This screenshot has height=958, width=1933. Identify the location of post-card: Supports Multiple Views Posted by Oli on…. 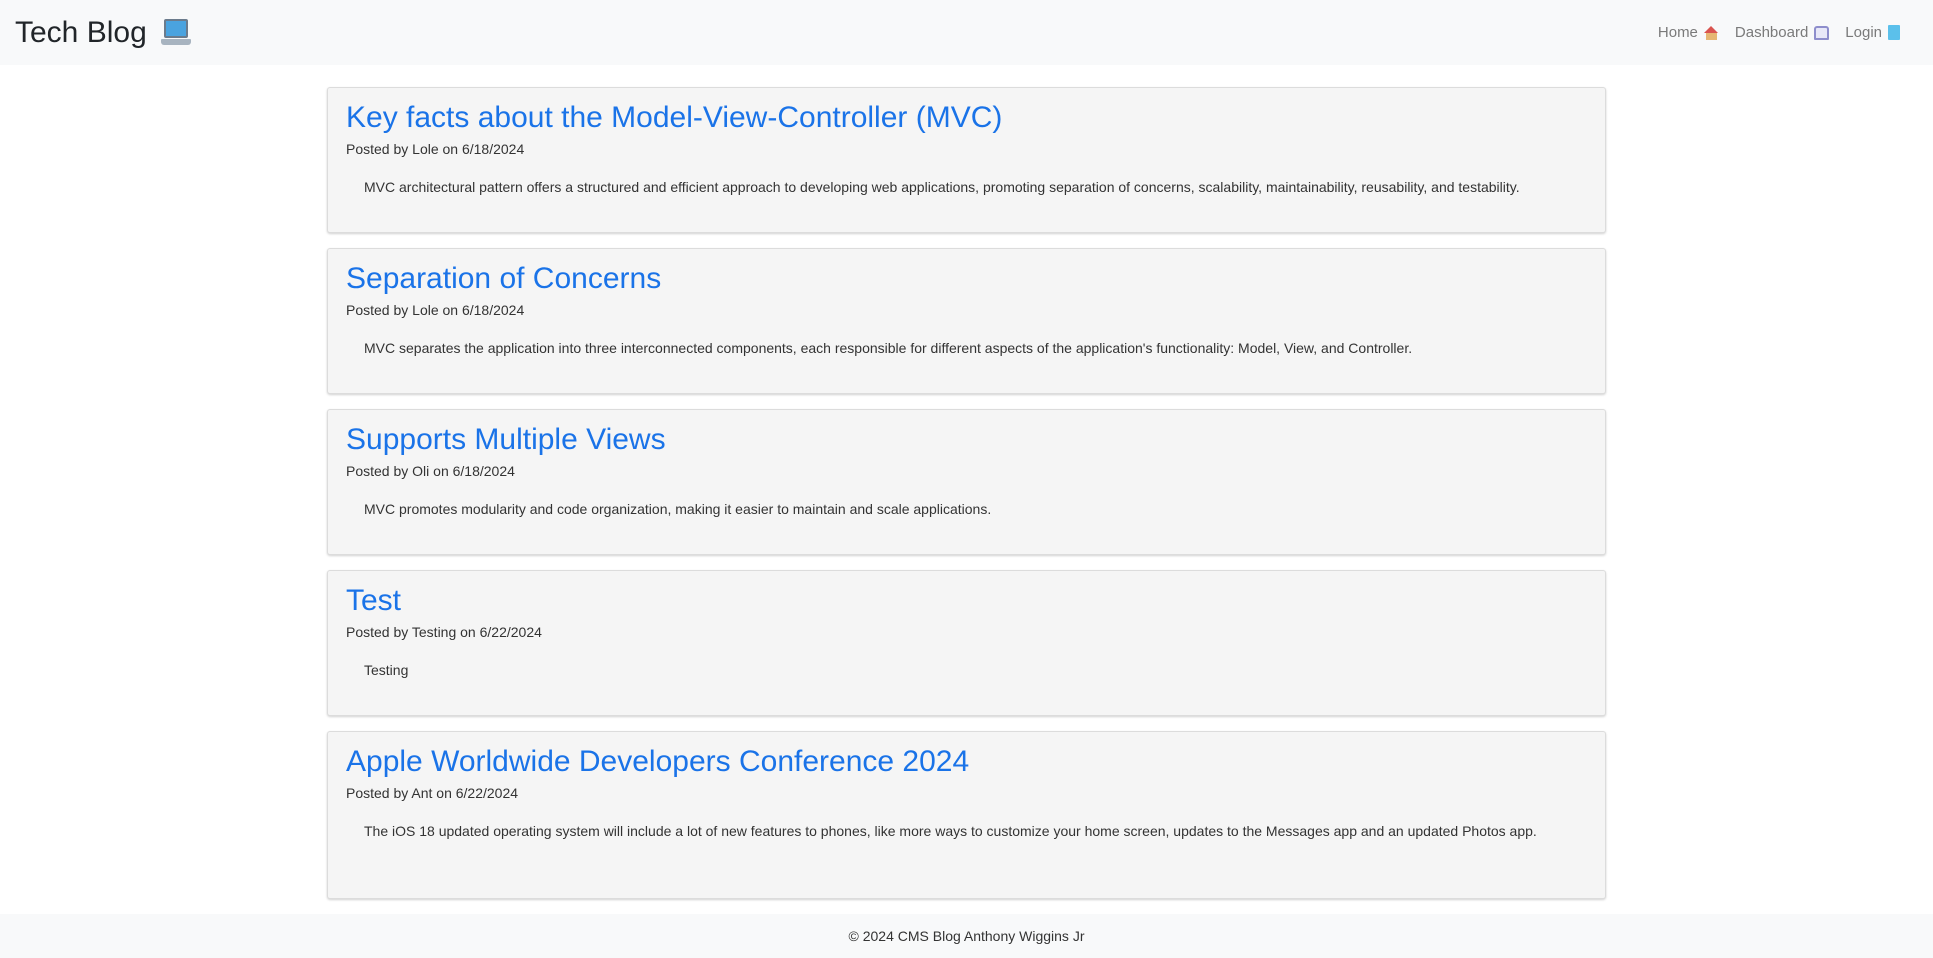
(966, 482).